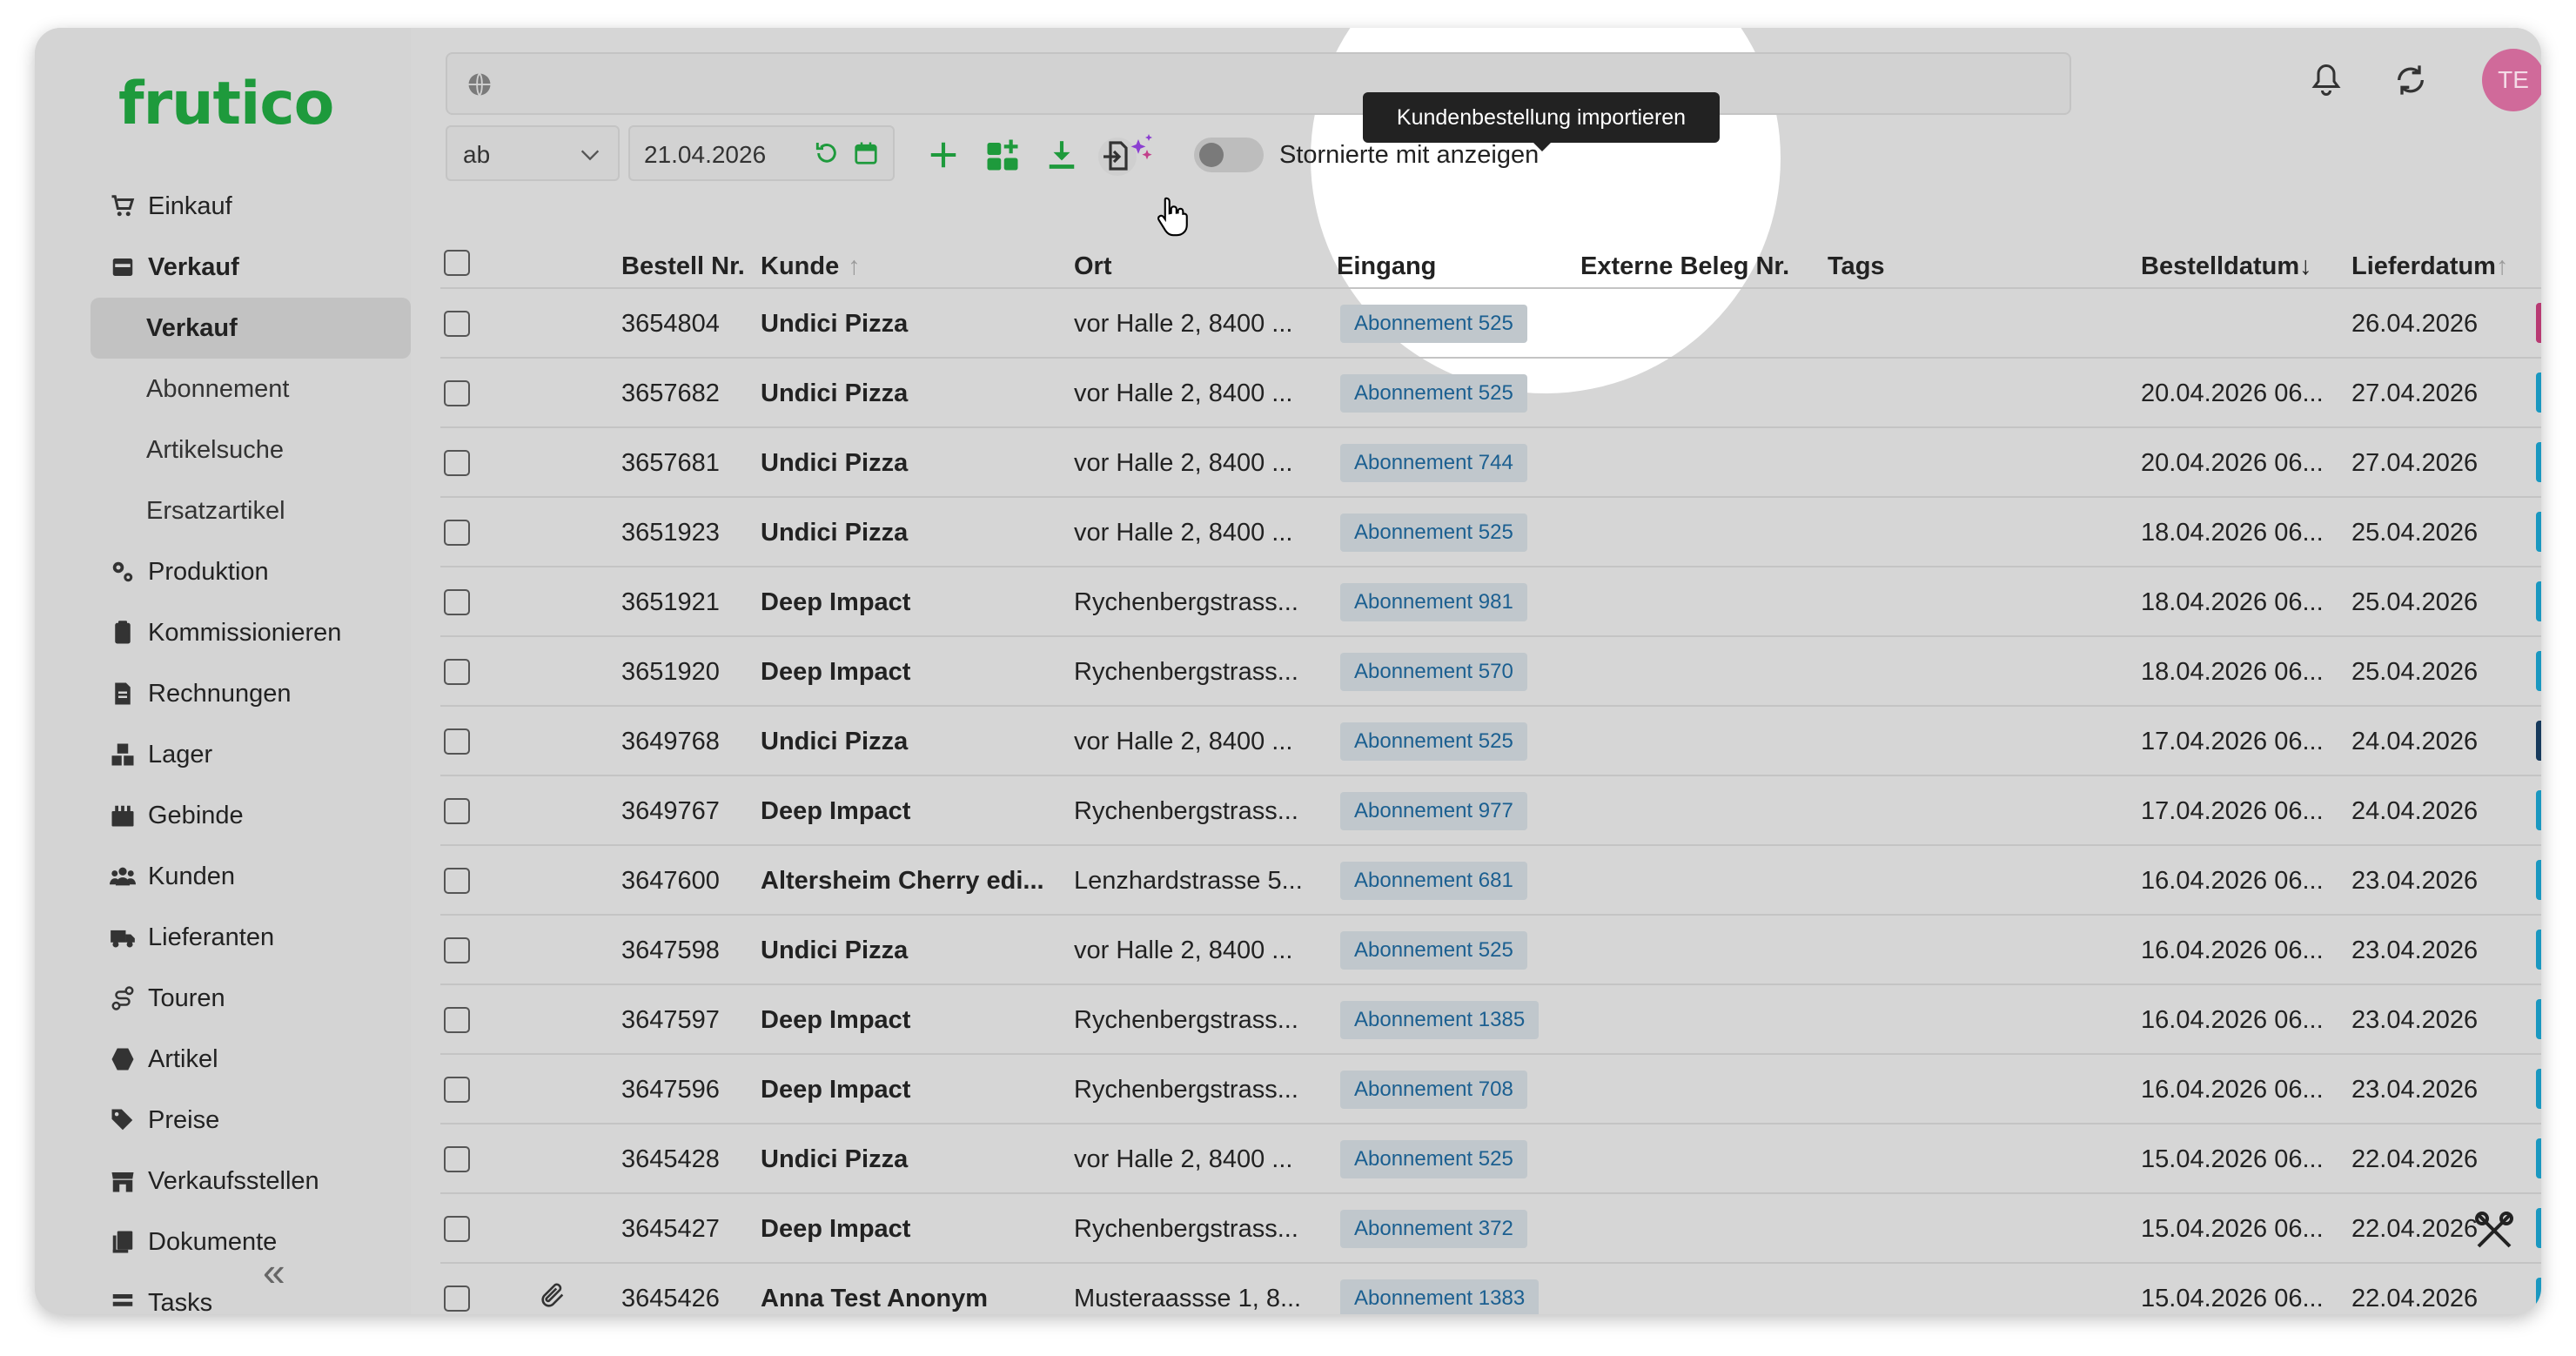 The image size is (2576, 1356). What do you see at coordinates (1229, 155) in the screenshot?
I see `show-cancelled-toggle` at bounding box center [1229, 155].